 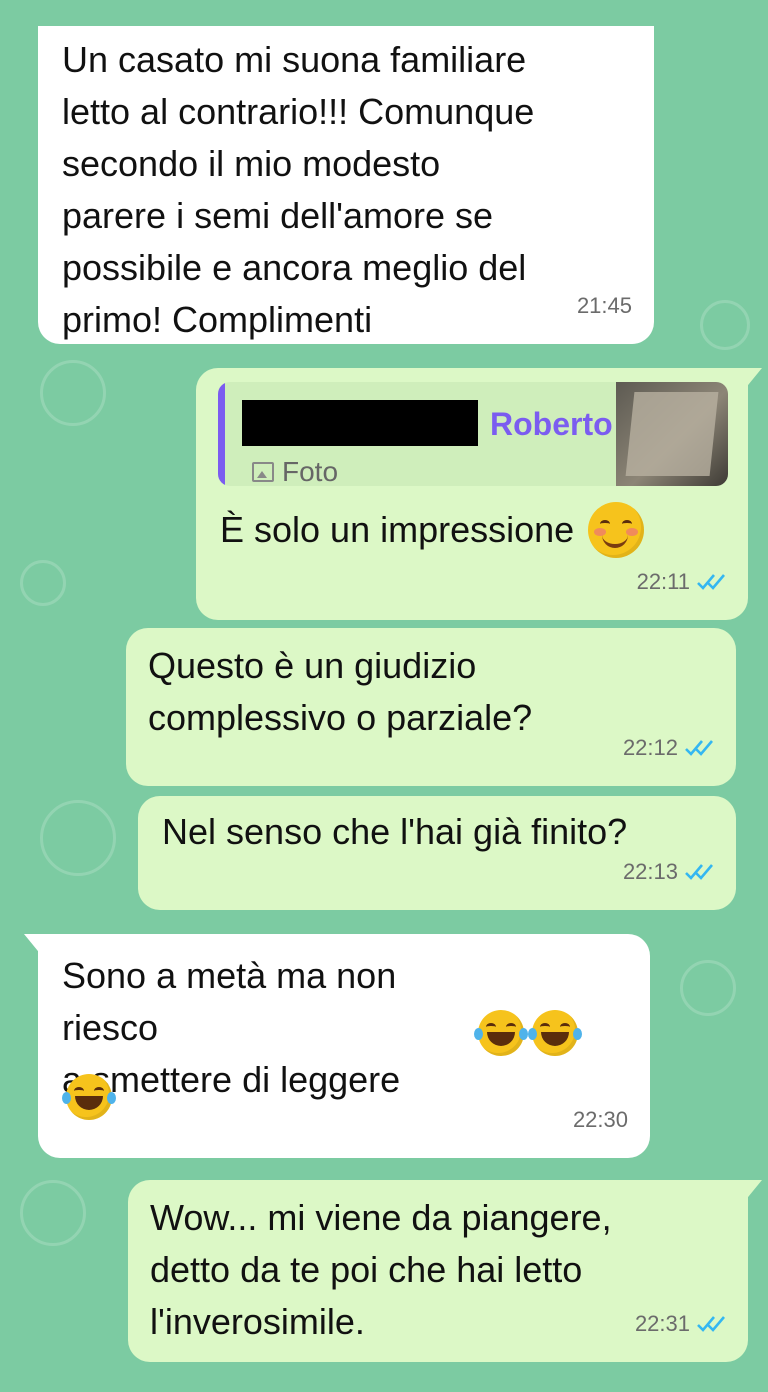 What do you see at coordinates (437, 853) in the screenshot?
I see `message-bubble-outgoing: Nel senso che l'hai già finito? 22:13` at bounding box center [437, 853].